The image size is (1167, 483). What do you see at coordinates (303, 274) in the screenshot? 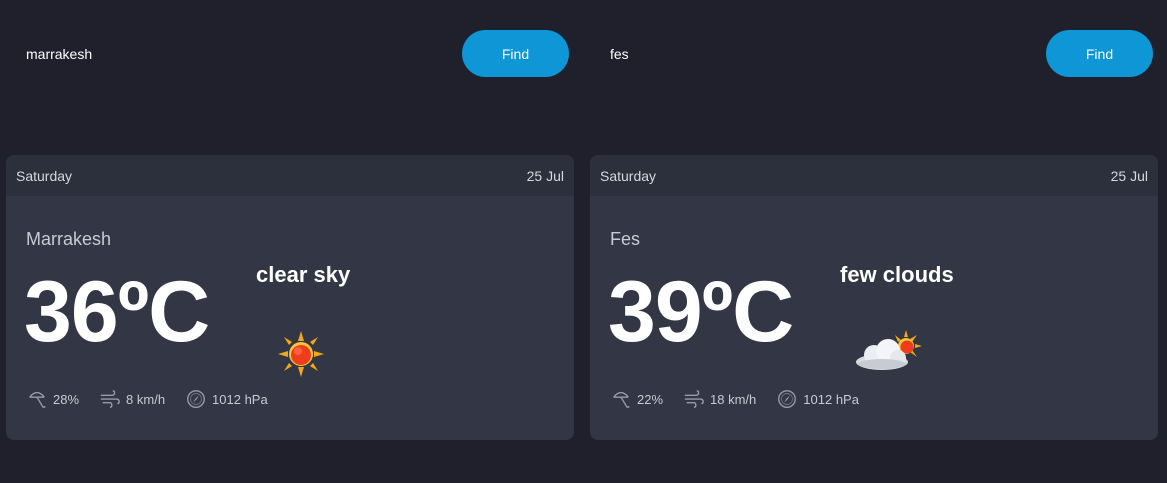
I see `condition-text: clear sky` at bounding box center [303, 274].